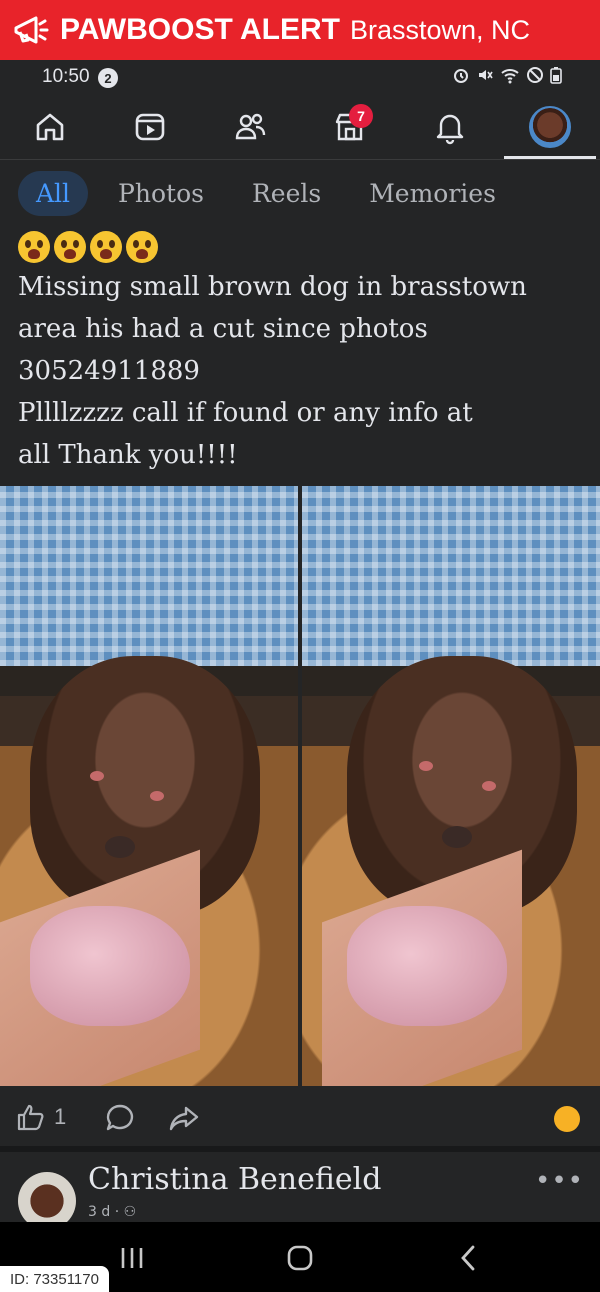 The height and width of the screenshot is (1292, 600). I want to click on post-meta: 3 d · ⚇, so click(112, 1212).